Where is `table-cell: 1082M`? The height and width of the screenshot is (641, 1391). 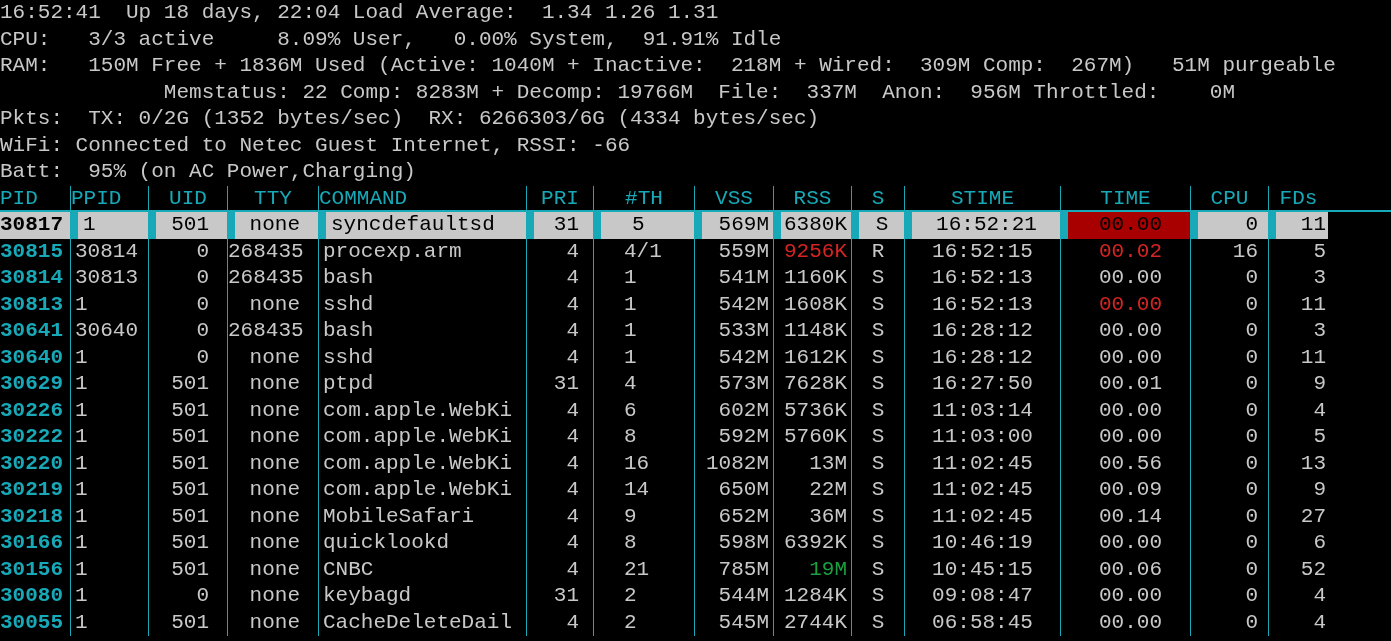 table-cell: 1082M is located at coordinates (733, 463).